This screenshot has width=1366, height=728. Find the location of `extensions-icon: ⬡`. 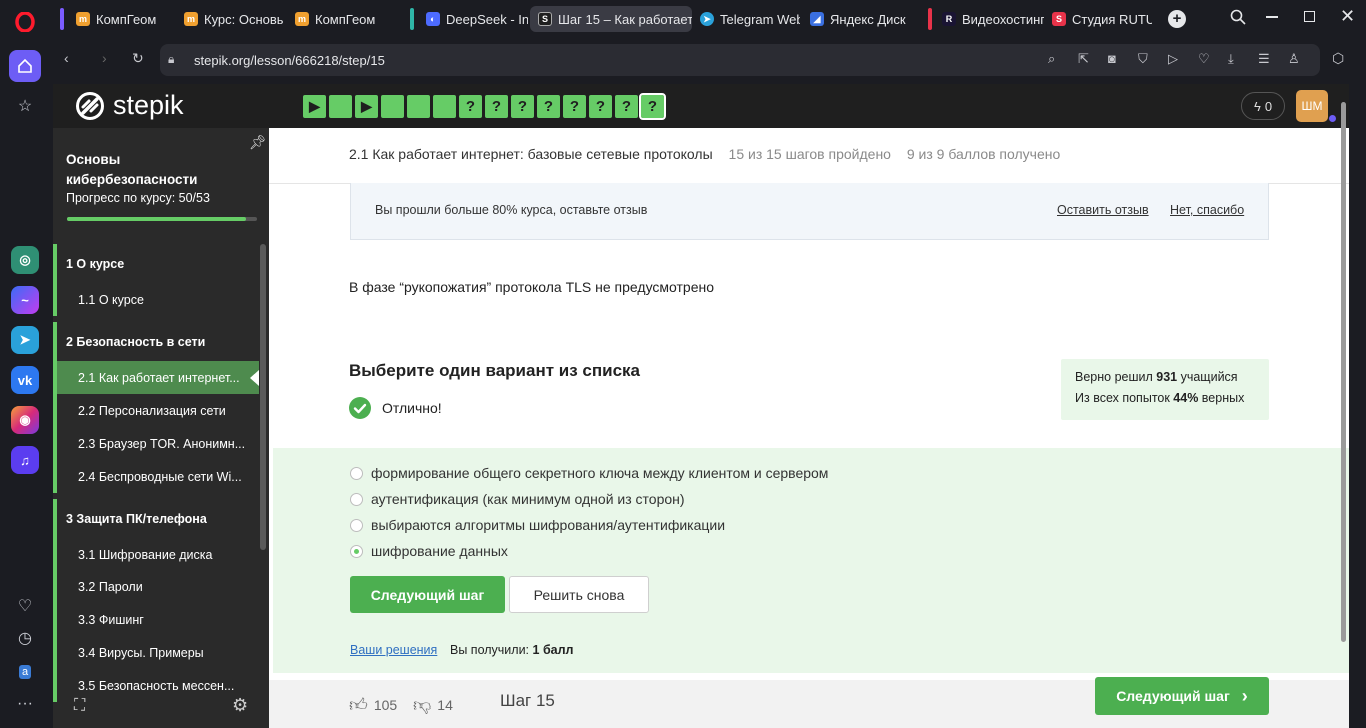

extensions-icon: ⬡ is located at coordinates (1338, 58).